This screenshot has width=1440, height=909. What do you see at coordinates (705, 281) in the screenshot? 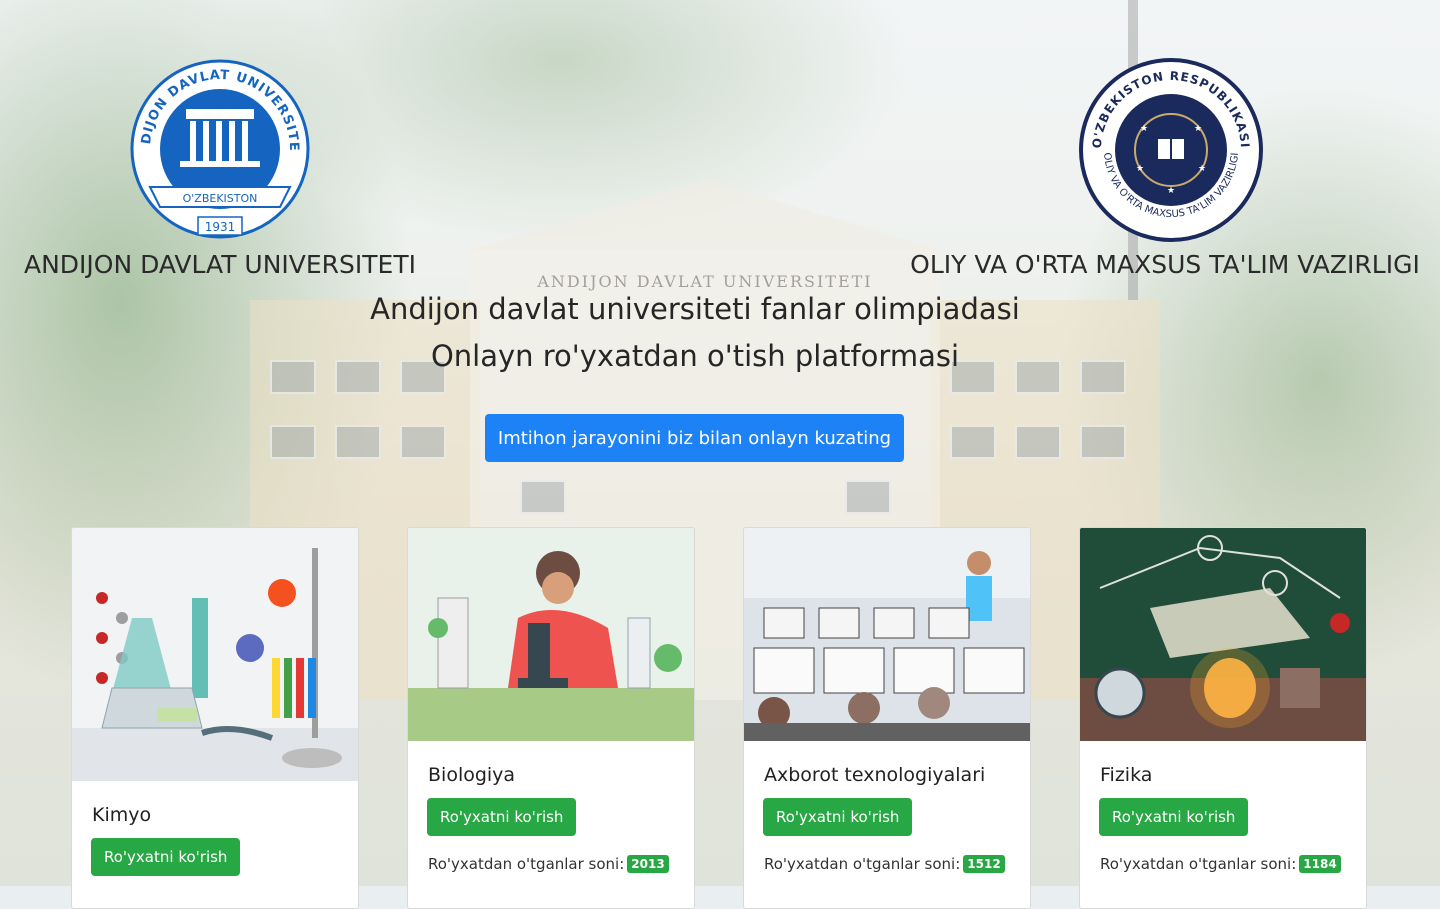
I see `building-sign: ANDIJON DAVLAT UNIVERSITETI` at bounding box center [705, 281].